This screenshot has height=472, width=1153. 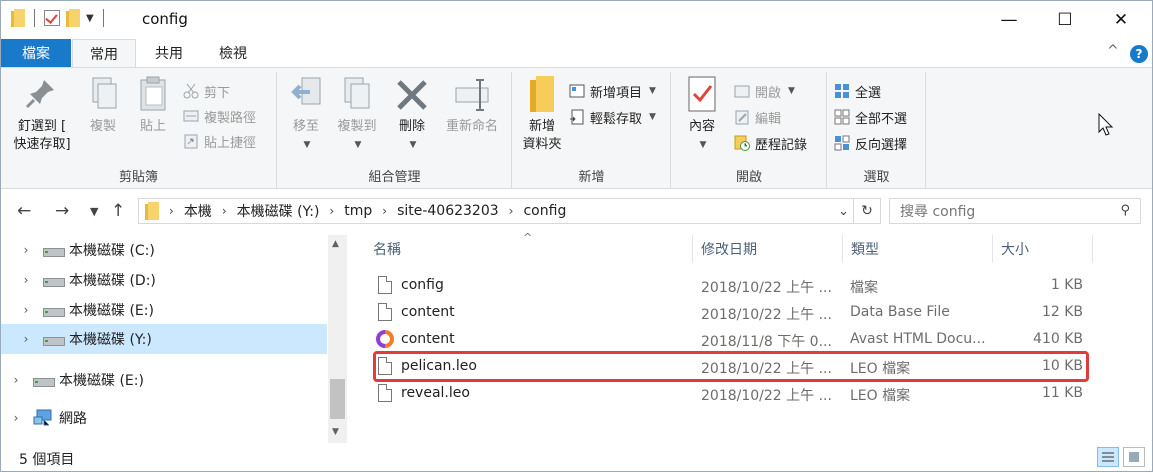 What do you see at coordinates (577, 117) in the screenshot?
I see `easy-access-icon` at bounding box center [577, 117].